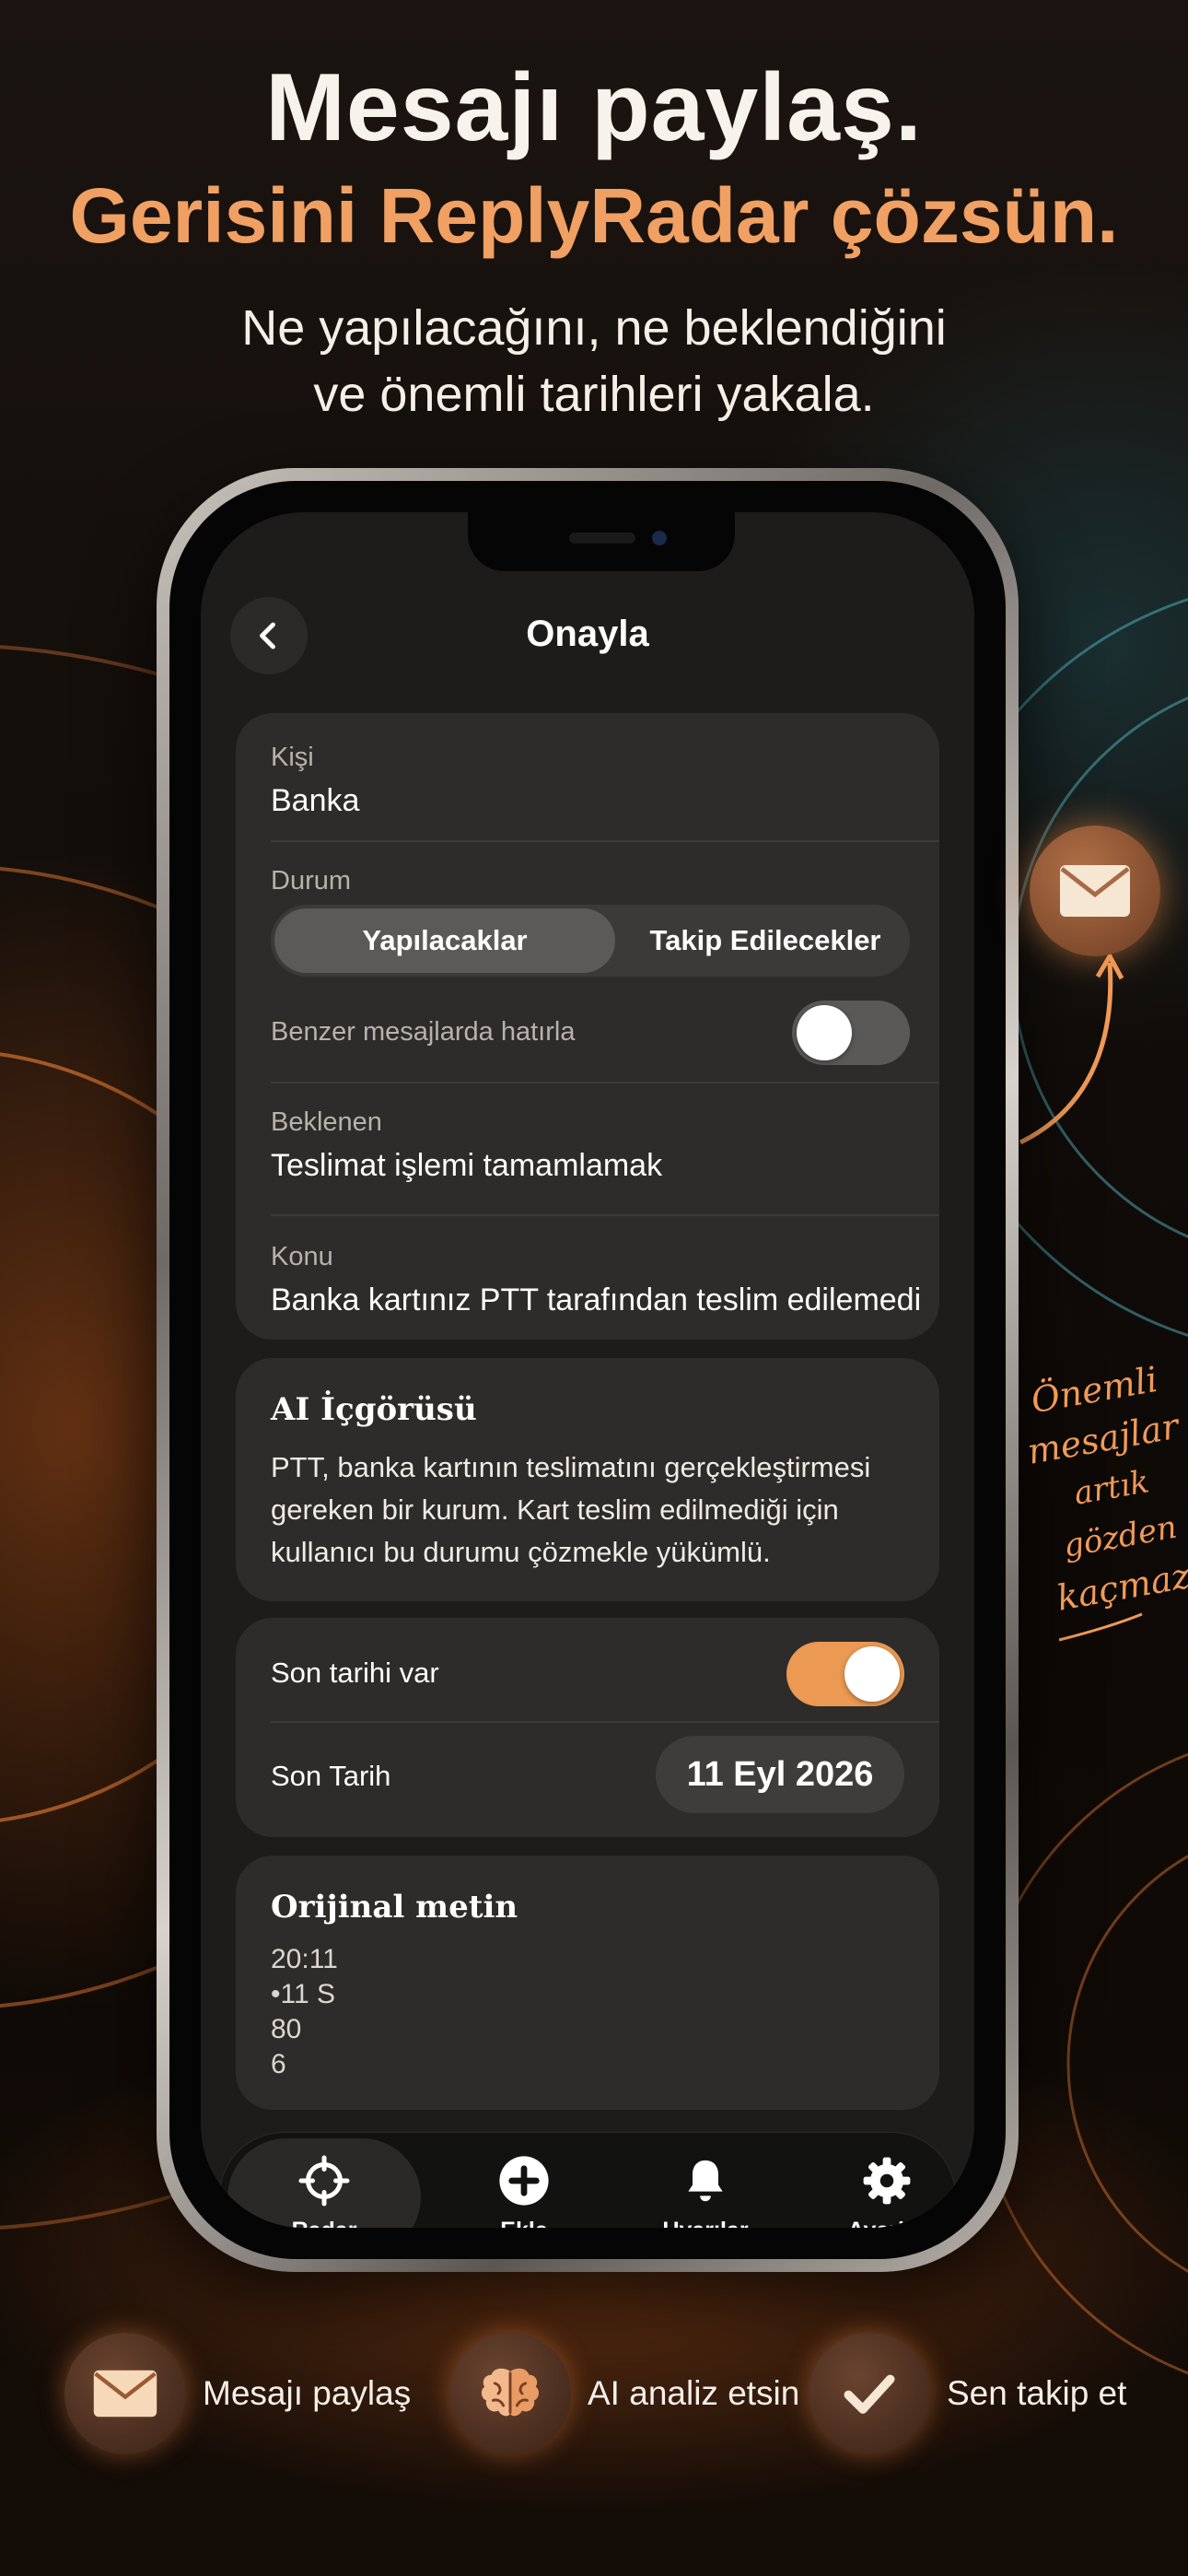 The image size is (1188, 2576). I want to click on plus-circle-icon, so click(524, 2180).